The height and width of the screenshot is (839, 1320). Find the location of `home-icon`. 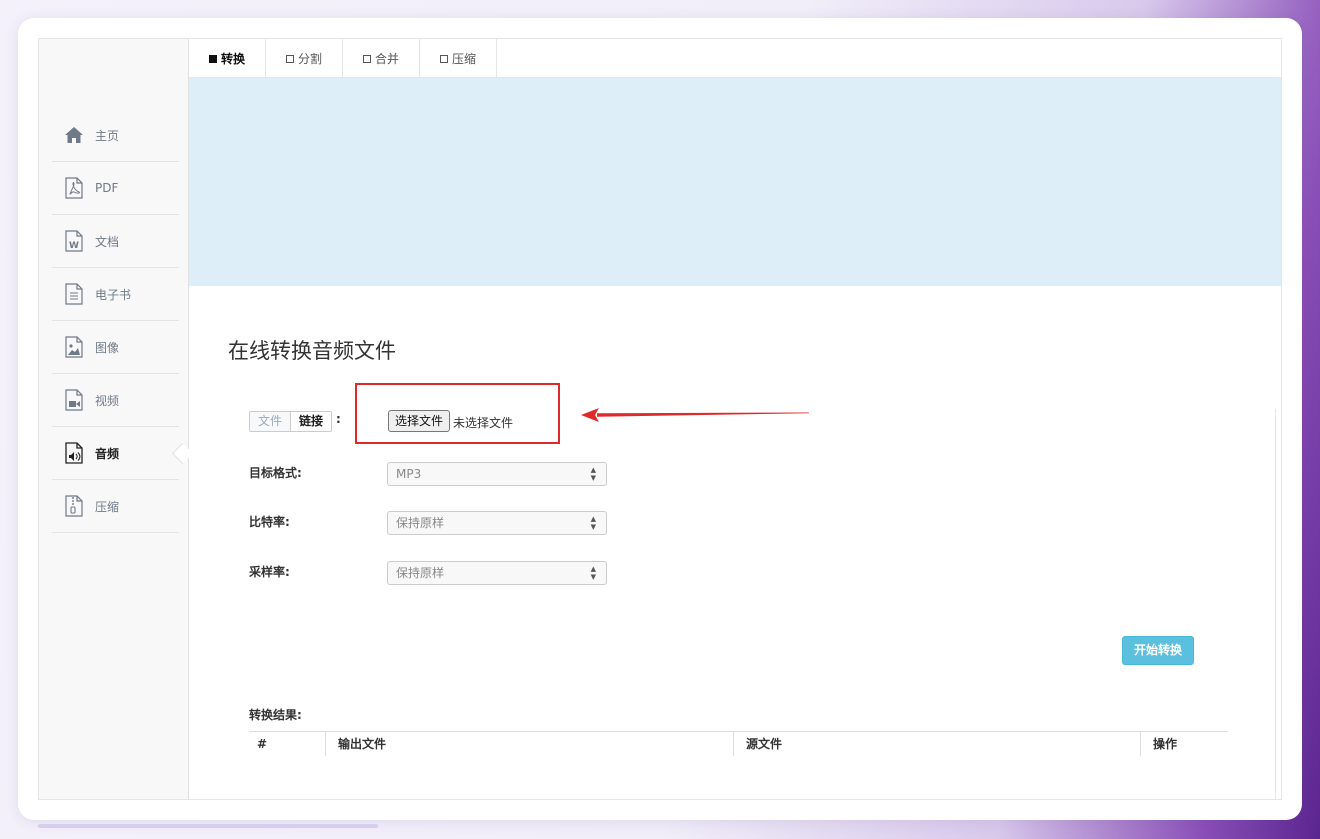

home-icon is located at coordinates (74, 135).